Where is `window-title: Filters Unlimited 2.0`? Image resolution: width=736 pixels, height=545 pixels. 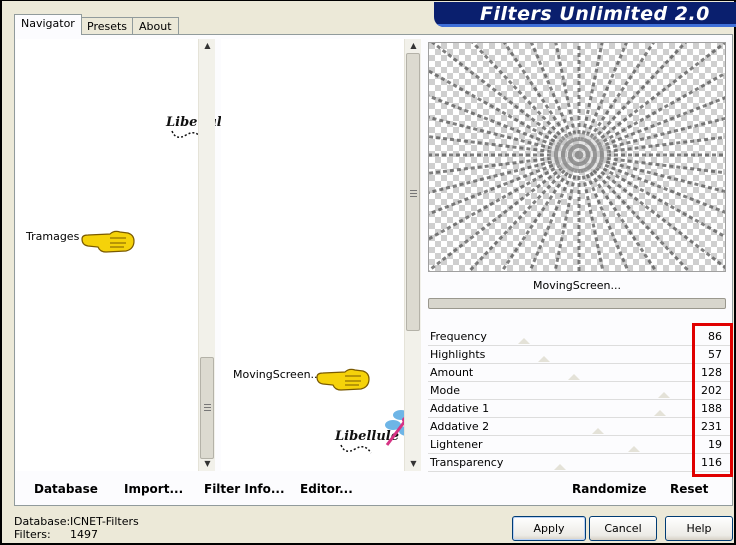 window-title: Filters Unlimited 2.0 is located at coordinates (595, 14).